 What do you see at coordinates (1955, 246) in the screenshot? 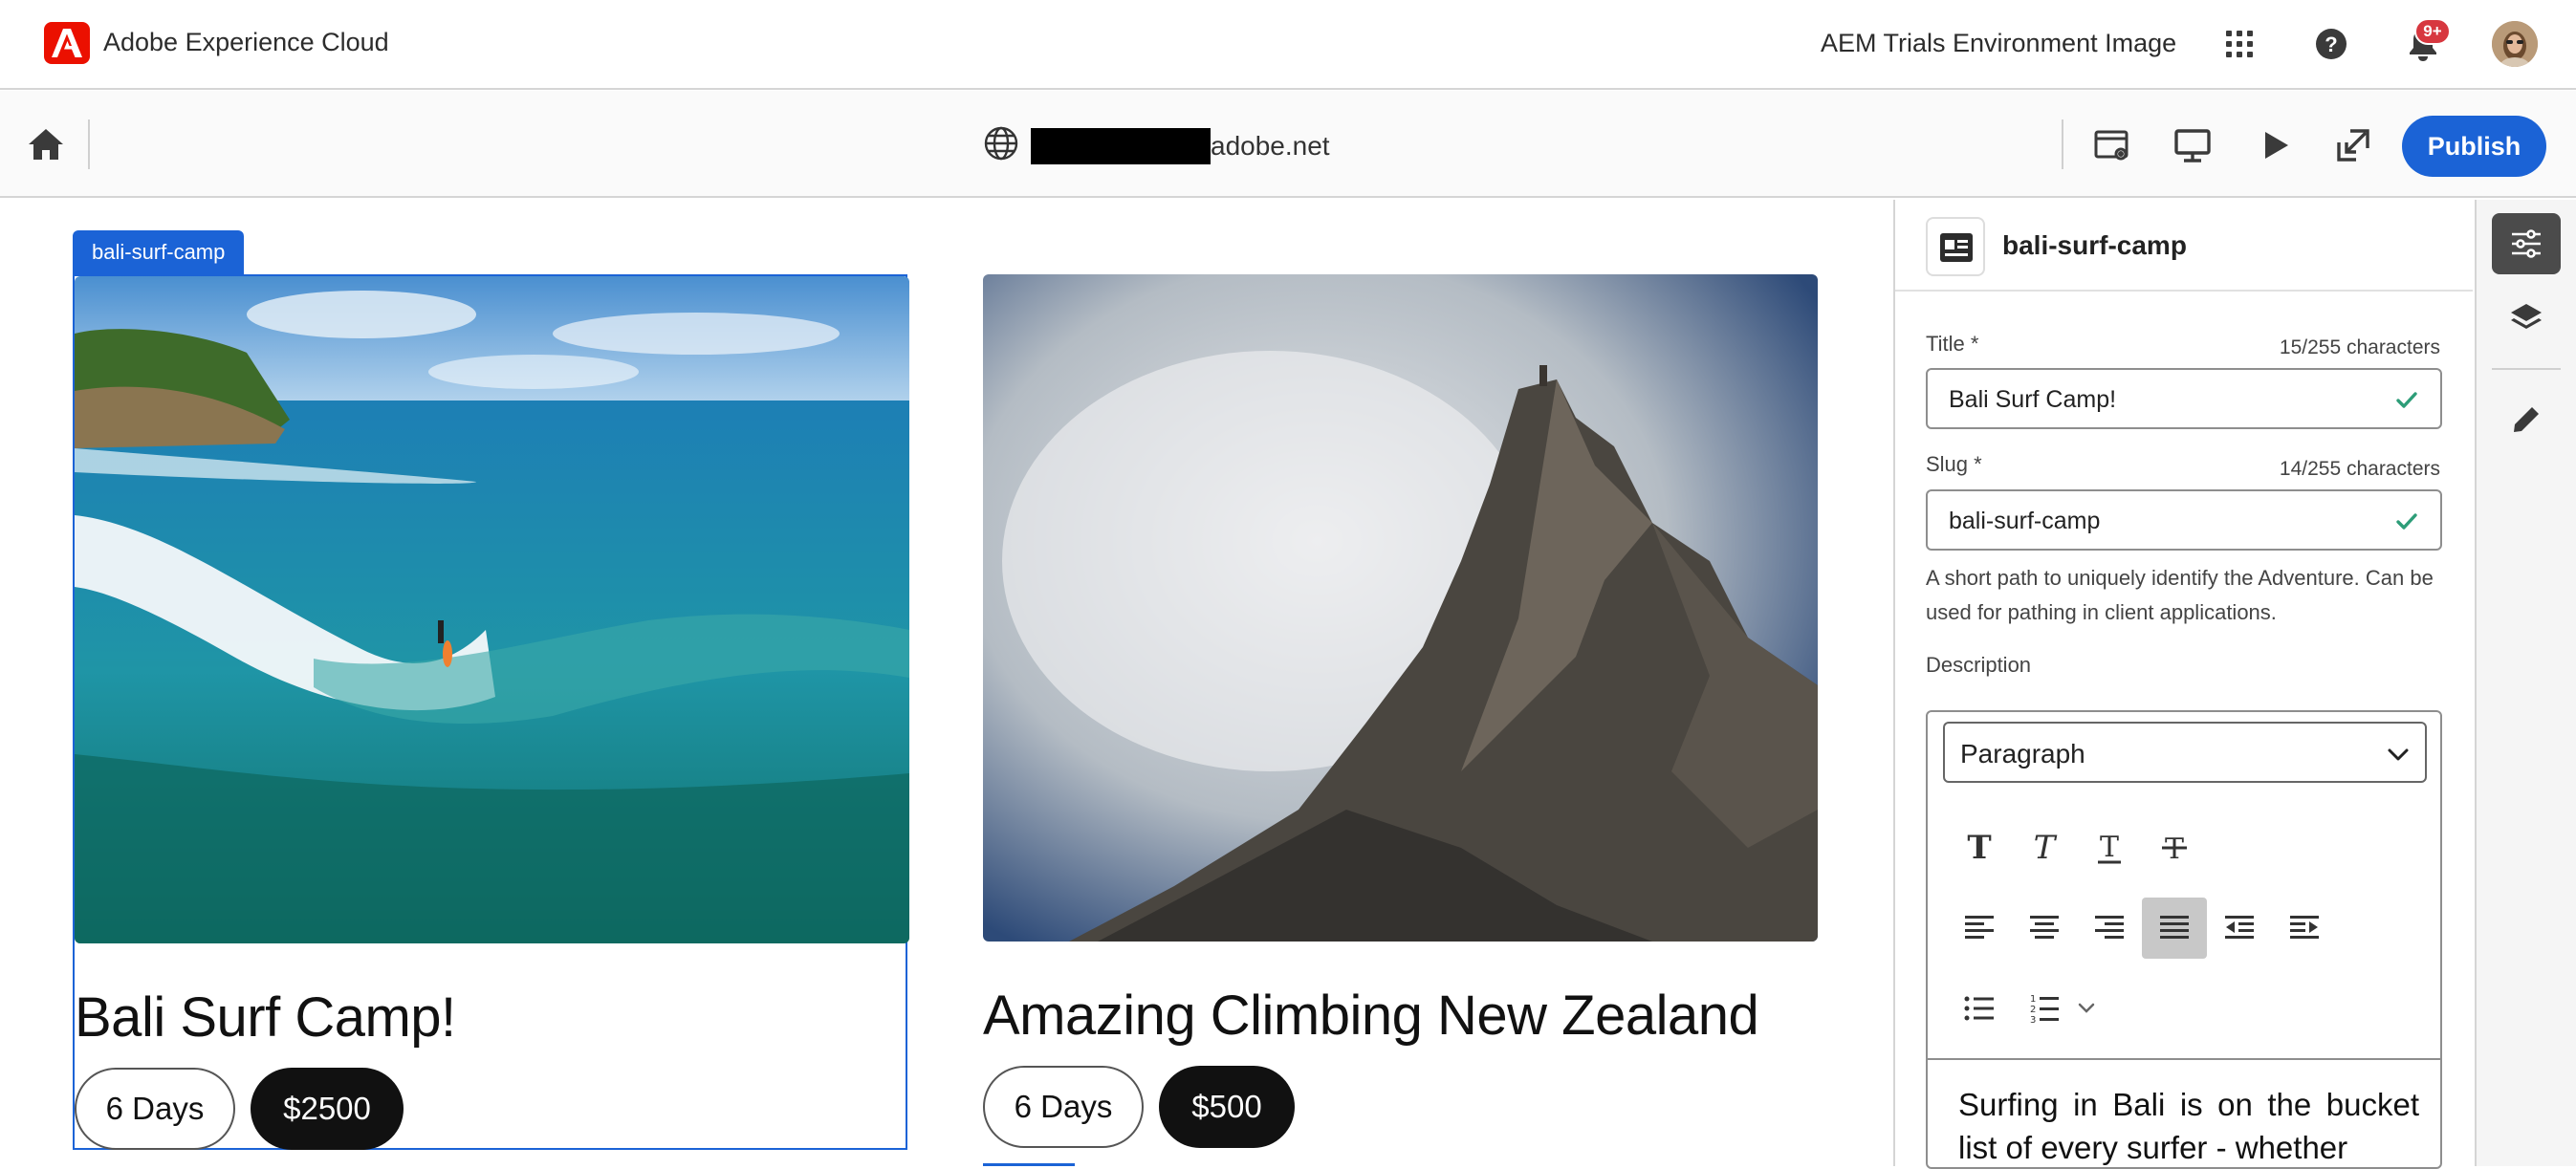
I see `content-fragment-icon` at bounding box center [1955, 246].